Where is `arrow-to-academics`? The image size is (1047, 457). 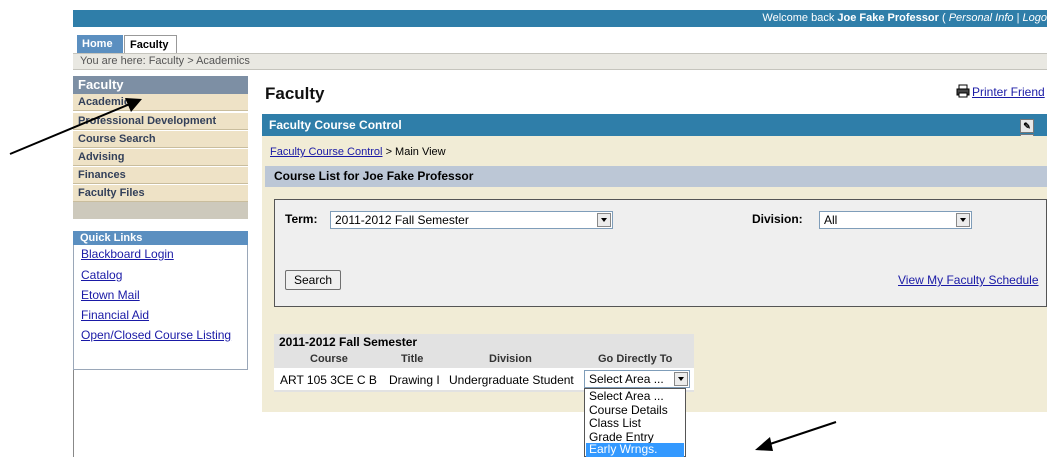
arrow-to-academics is located at coordinates (75, 126).